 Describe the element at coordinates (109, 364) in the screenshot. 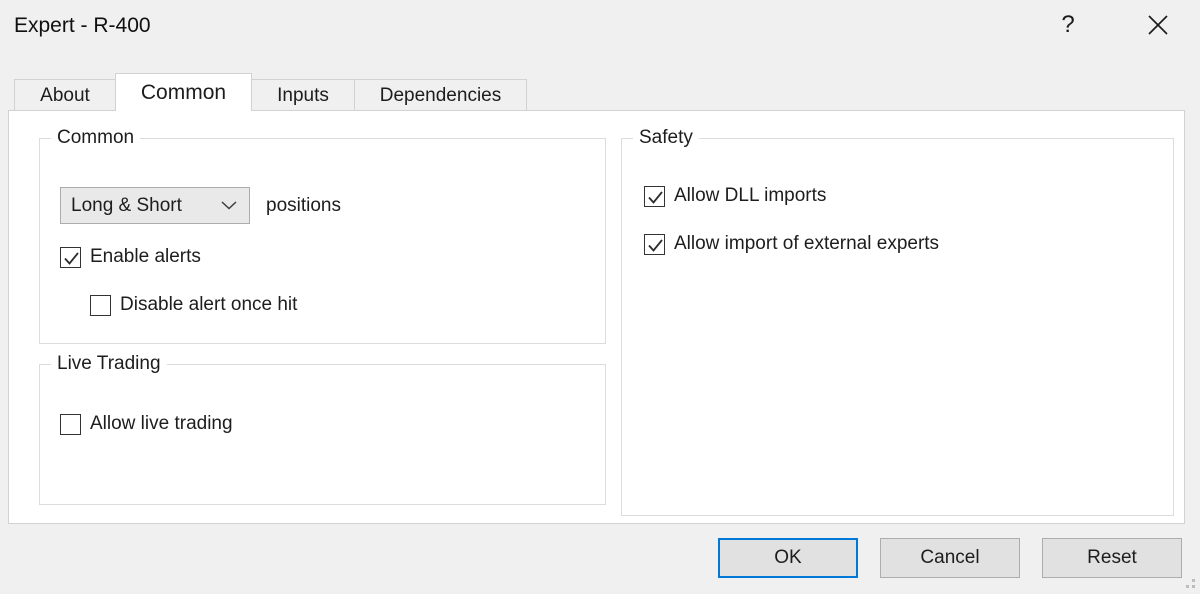

I see `group-live-trading-title: Live Trading` at that location.